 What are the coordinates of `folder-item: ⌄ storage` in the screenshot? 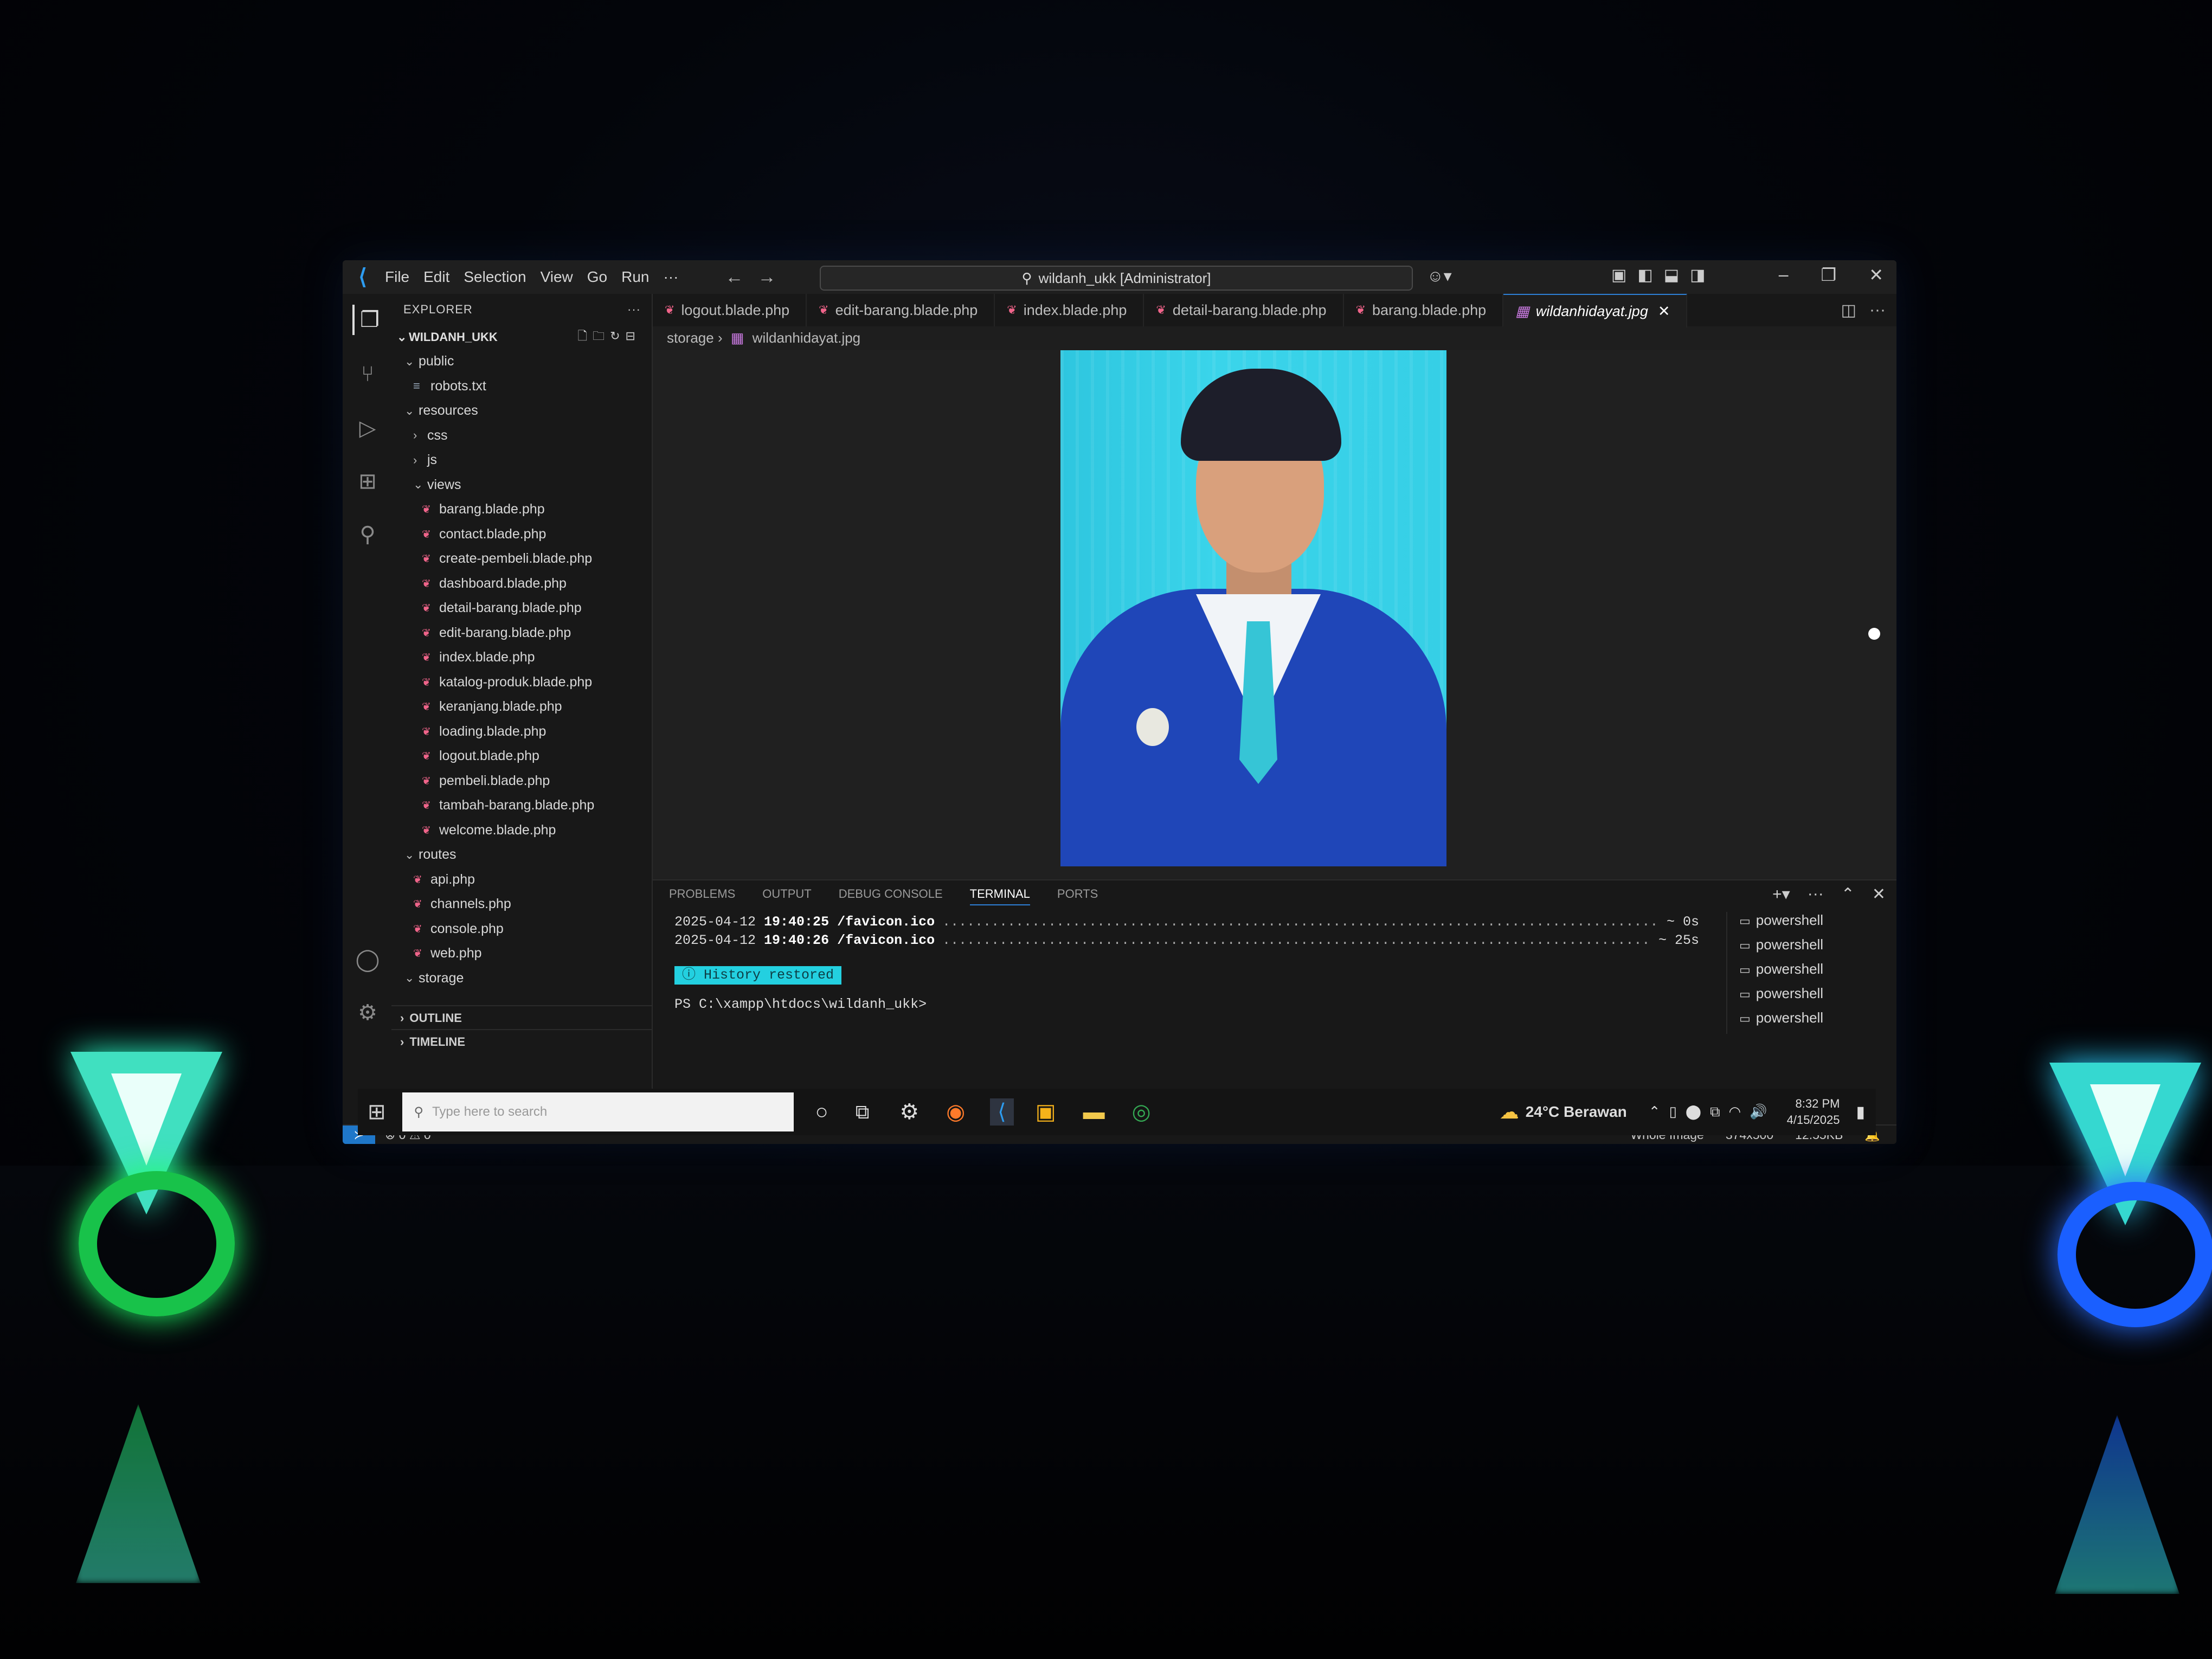 It's located at (521, 978).